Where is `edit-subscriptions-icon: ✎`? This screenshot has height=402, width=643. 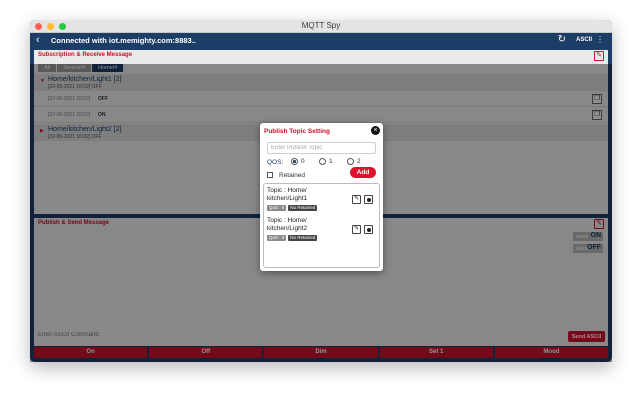 edit-subscriptions-icon: ✎ is located at coordinates (599, 56).